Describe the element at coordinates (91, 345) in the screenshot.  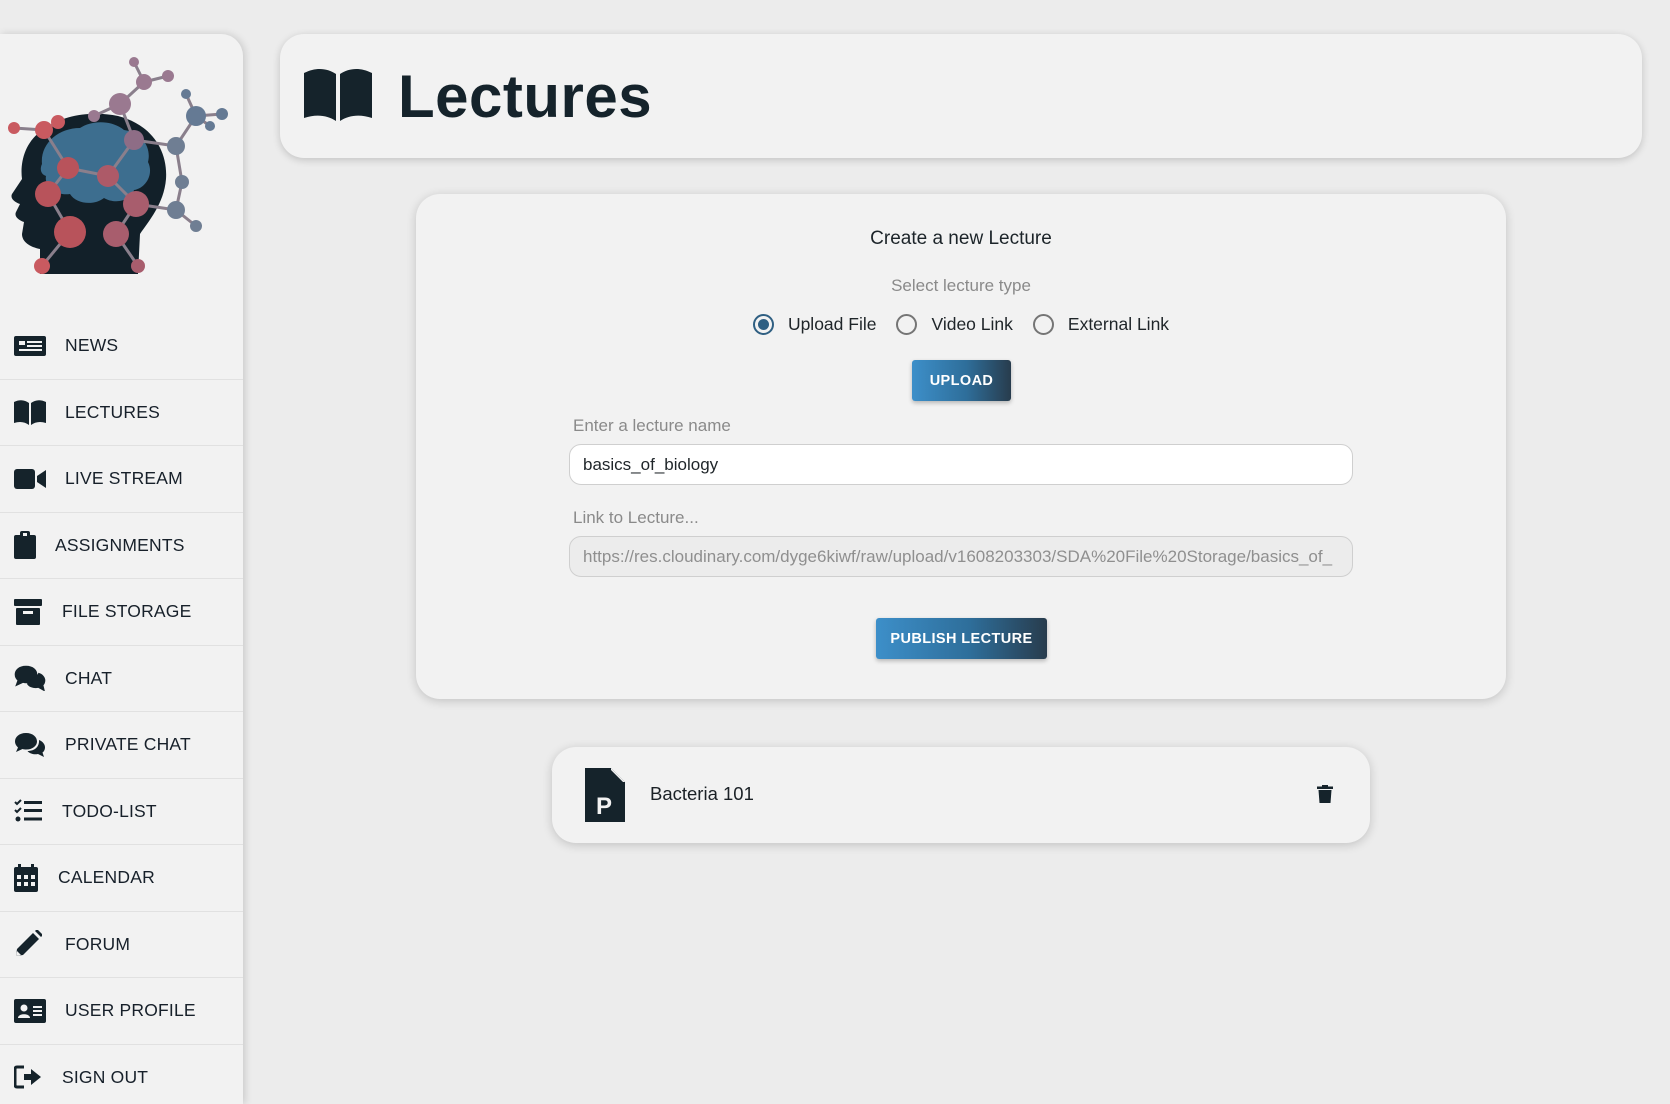
I see `sidebar-item-label: NEWS` at that location.